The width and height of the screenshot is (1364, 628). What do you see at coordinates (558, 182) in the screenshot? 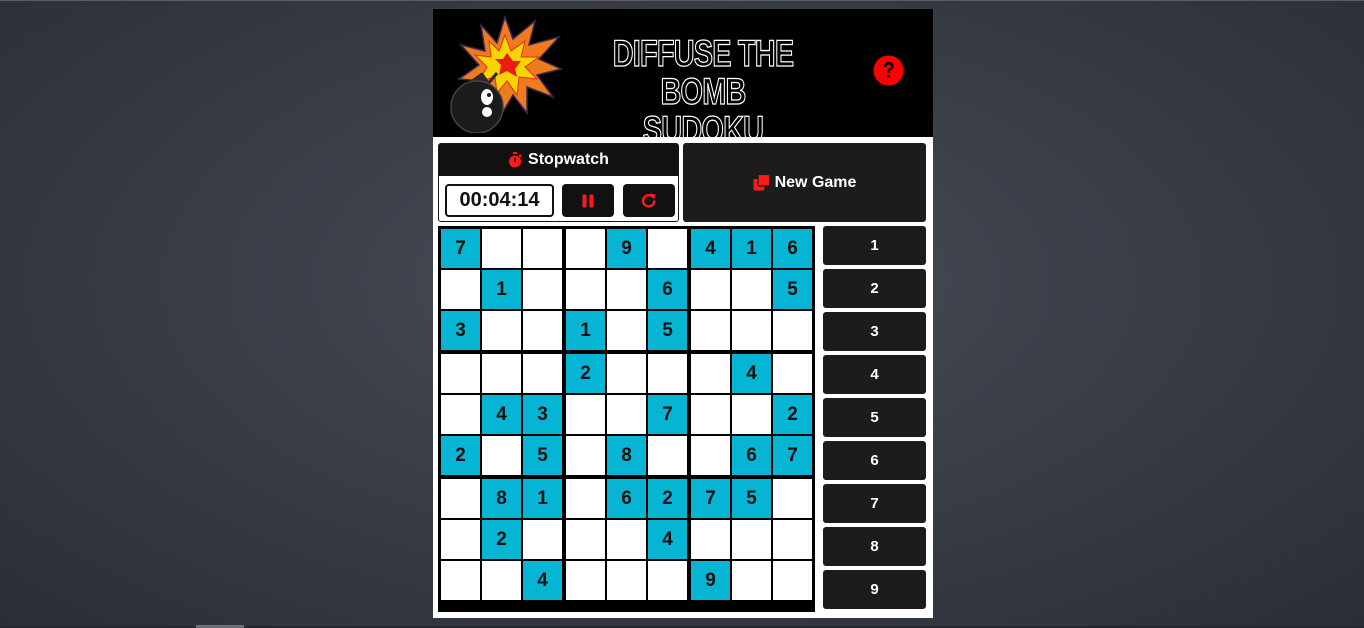
I see `stopwatch-panel: Stopwatch 00:04:14` at bounding box center [558, 182].